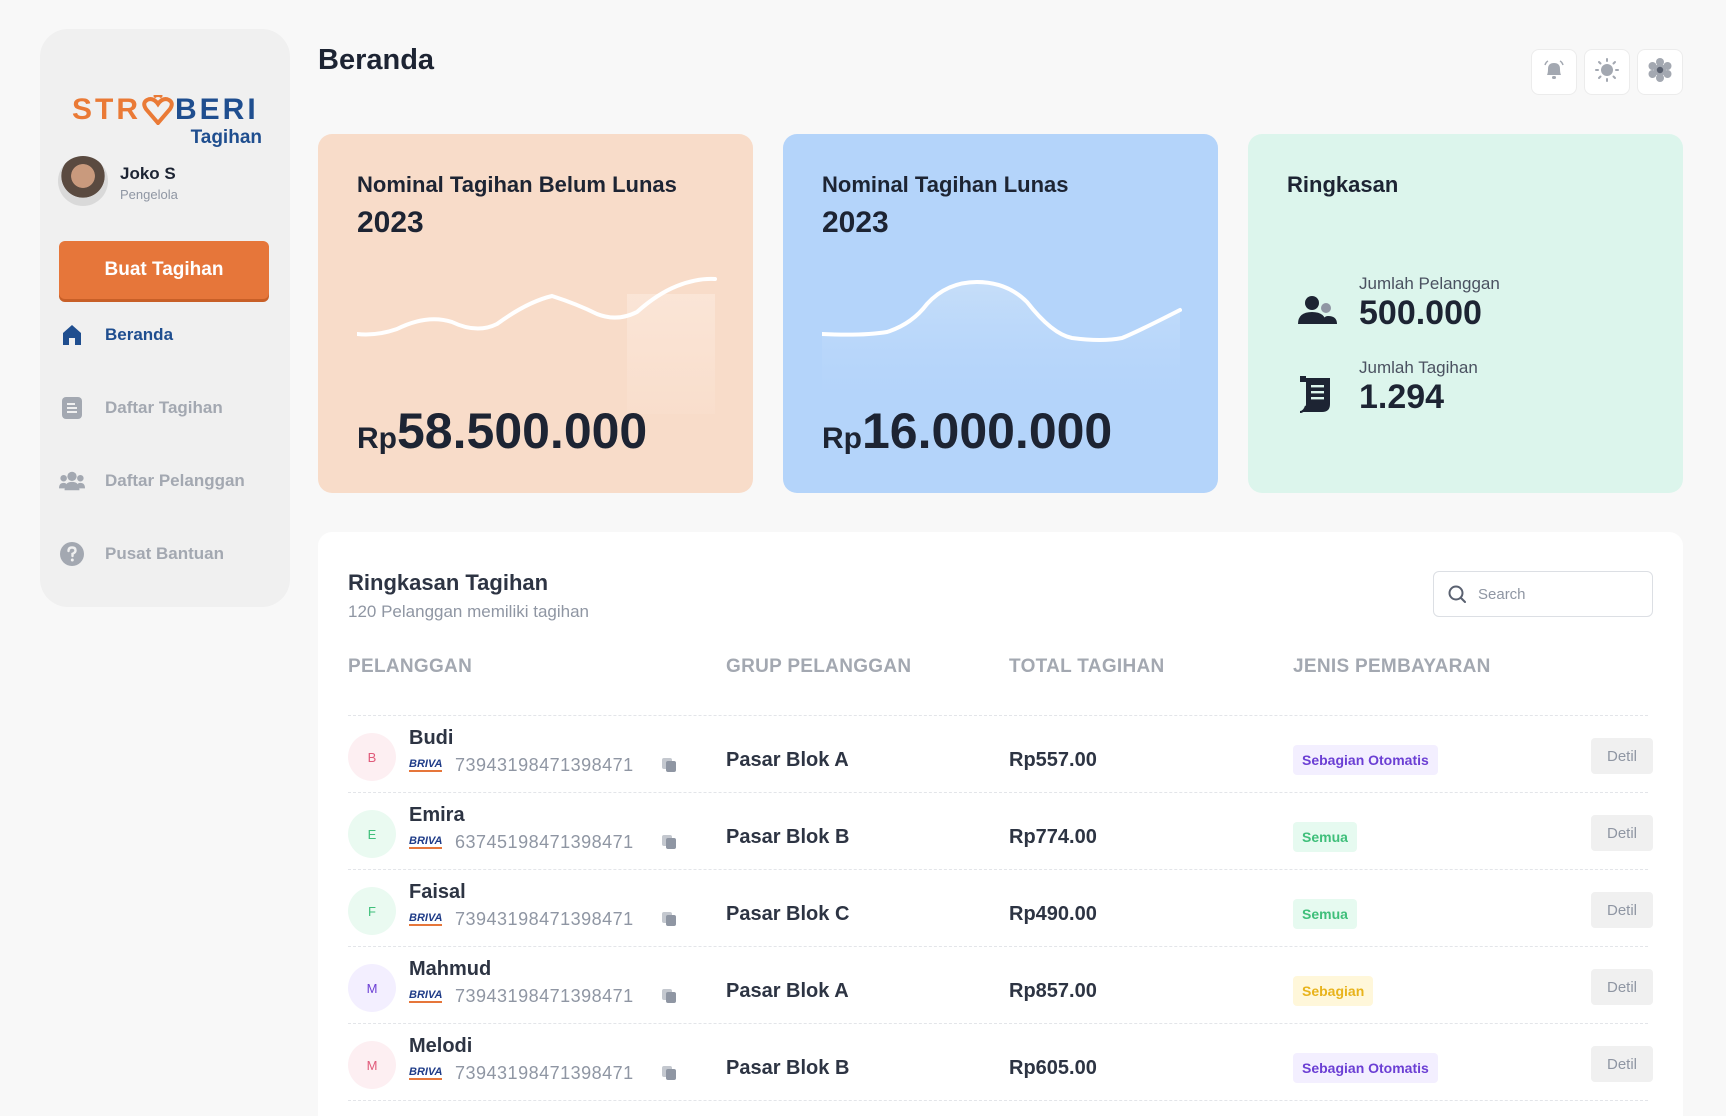 The image size is (1726, 1116). Describe the element at coordinates (441, 1046) in the screenshot. I see `customer-name: Melodi` at that location.